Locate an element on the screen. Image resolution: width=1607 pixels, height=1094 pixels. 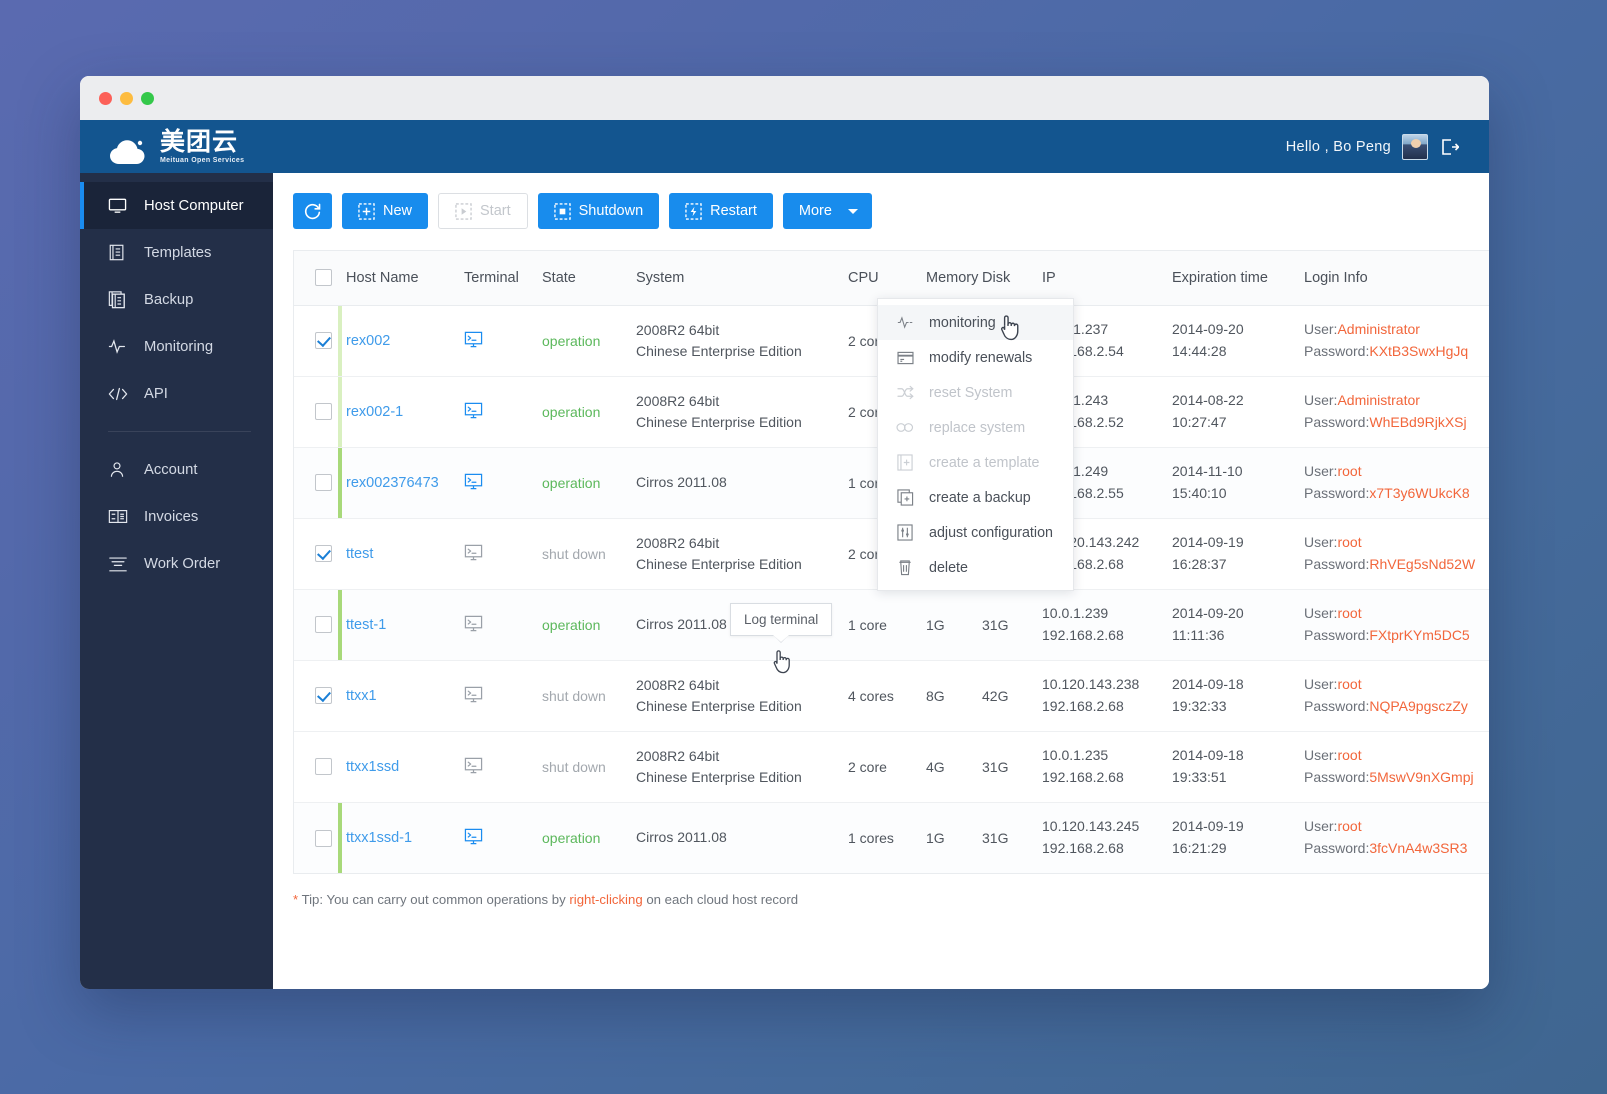
sidebar-item-work-order: Work Order is located at coordinates (176, 563).